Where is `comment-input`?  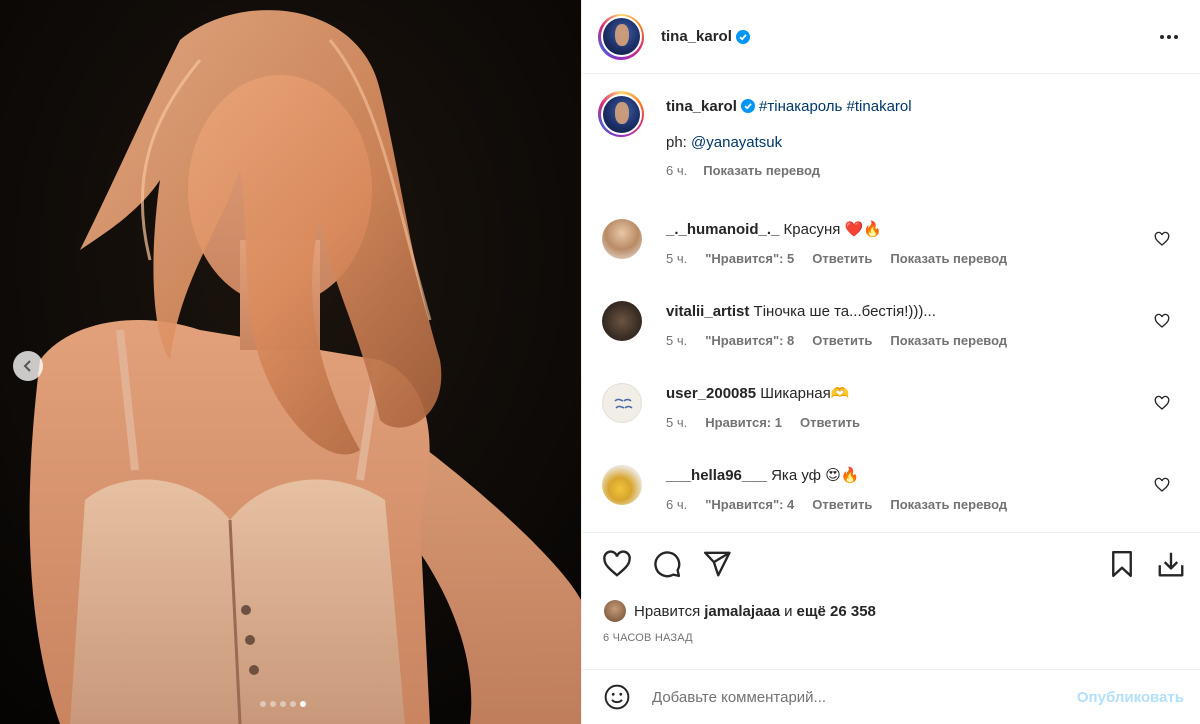
comment-input is located at coordinates (864, 697).